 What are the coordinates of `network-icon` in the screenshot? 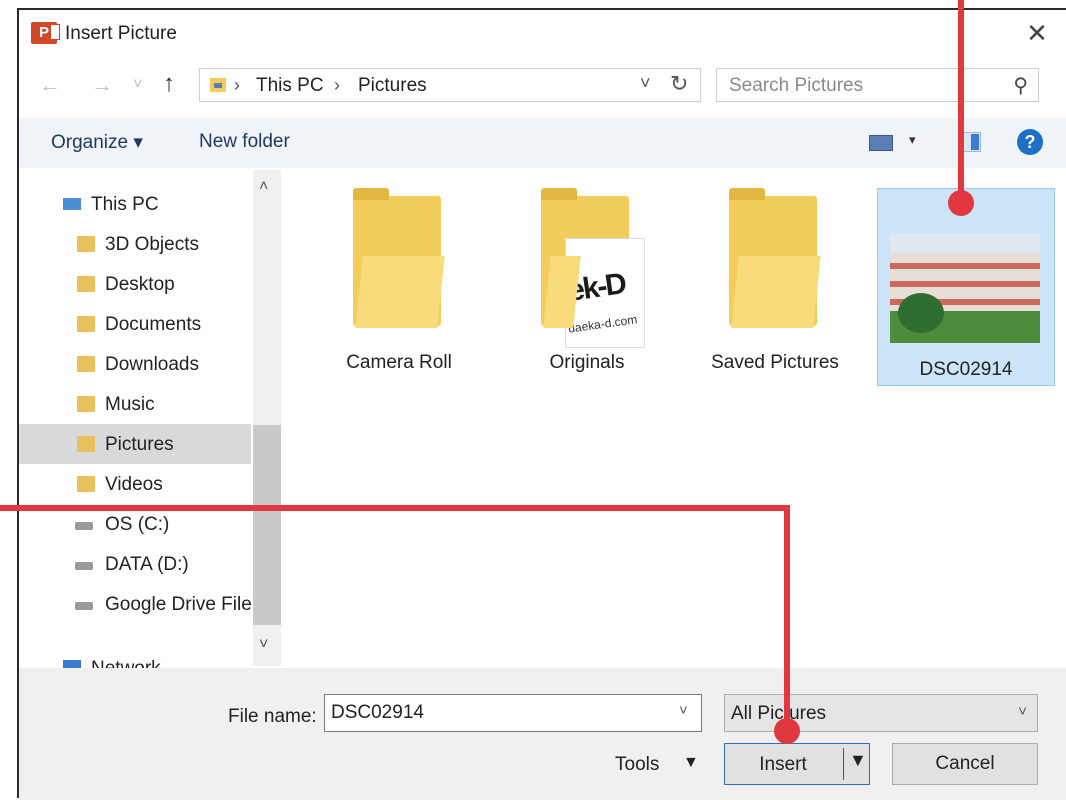 It's located at (72, 664).